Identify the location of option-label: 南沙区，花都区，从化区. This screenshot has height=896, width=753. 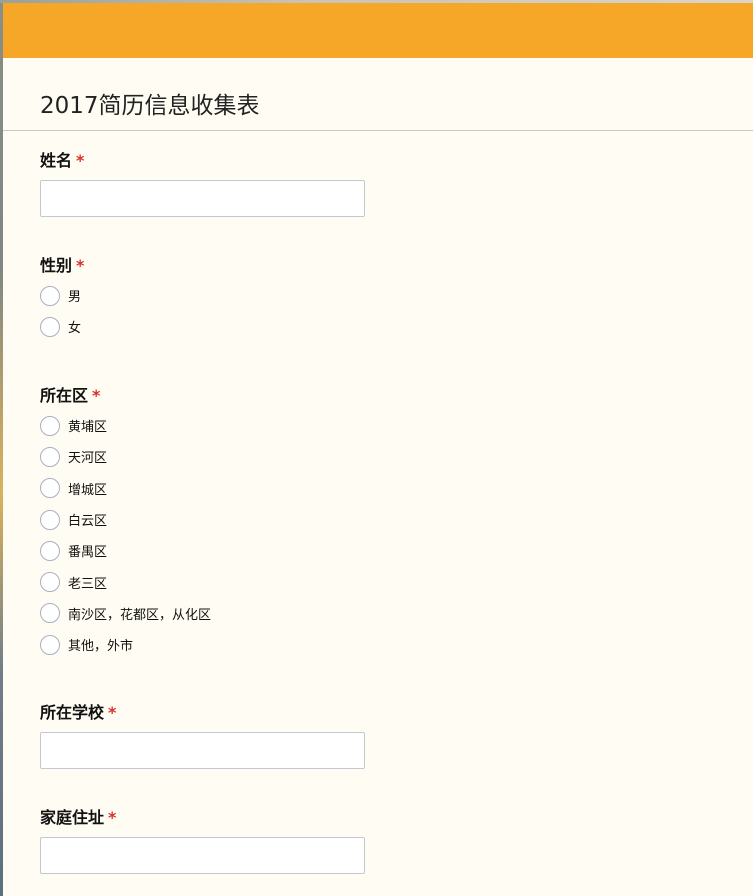
(140, 615).